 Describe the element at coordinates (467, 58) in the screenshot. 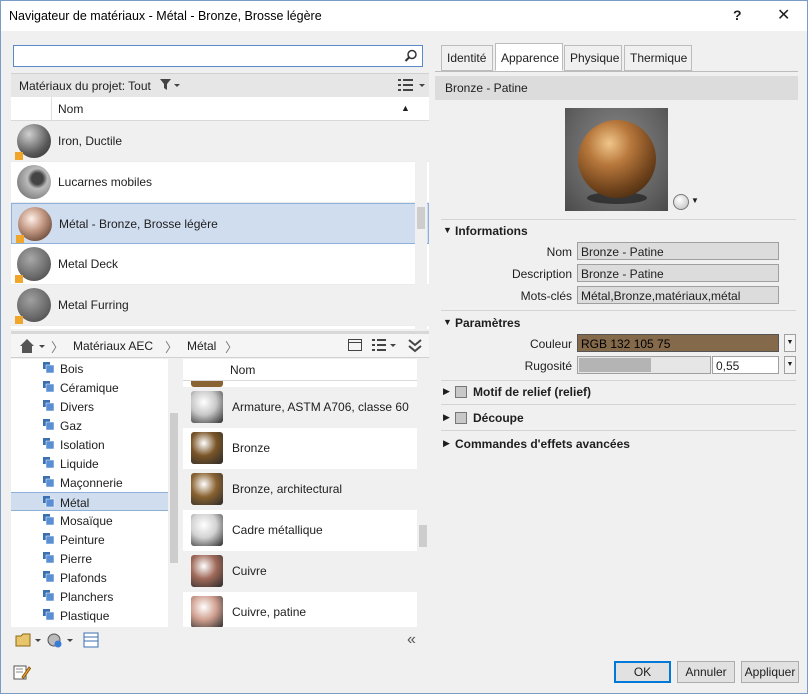

I see `tab-identity: Identité` at that location.